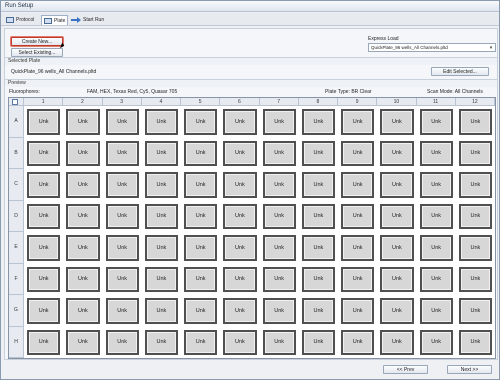 Image resolution: width=500 pixels, height=380 pixels. I want to click on tab-protocol: Protocol, so click(20, 20).